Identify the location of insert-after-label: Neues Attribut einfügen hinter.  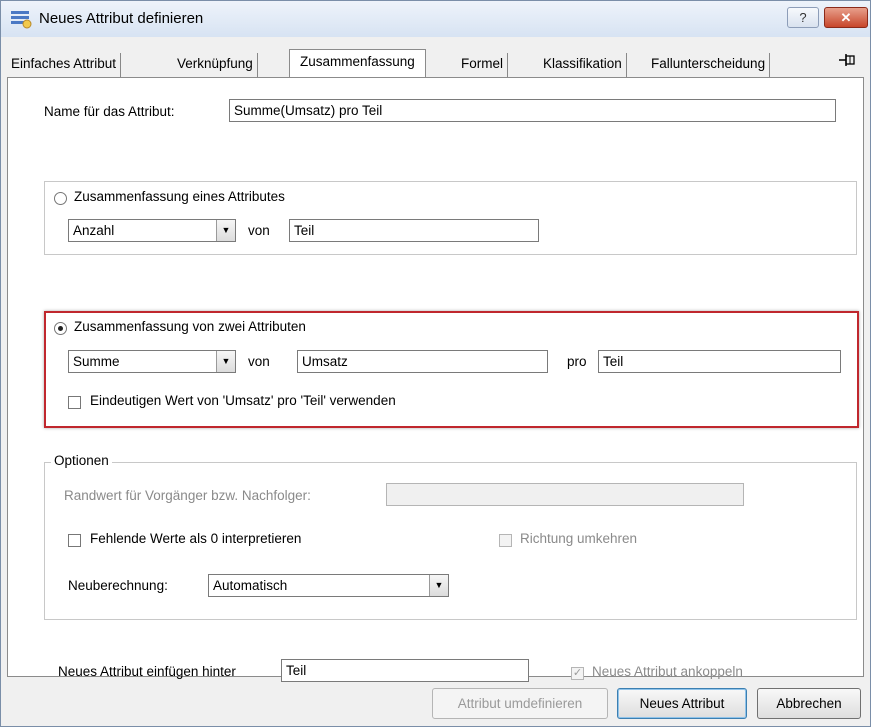
(147, 671).